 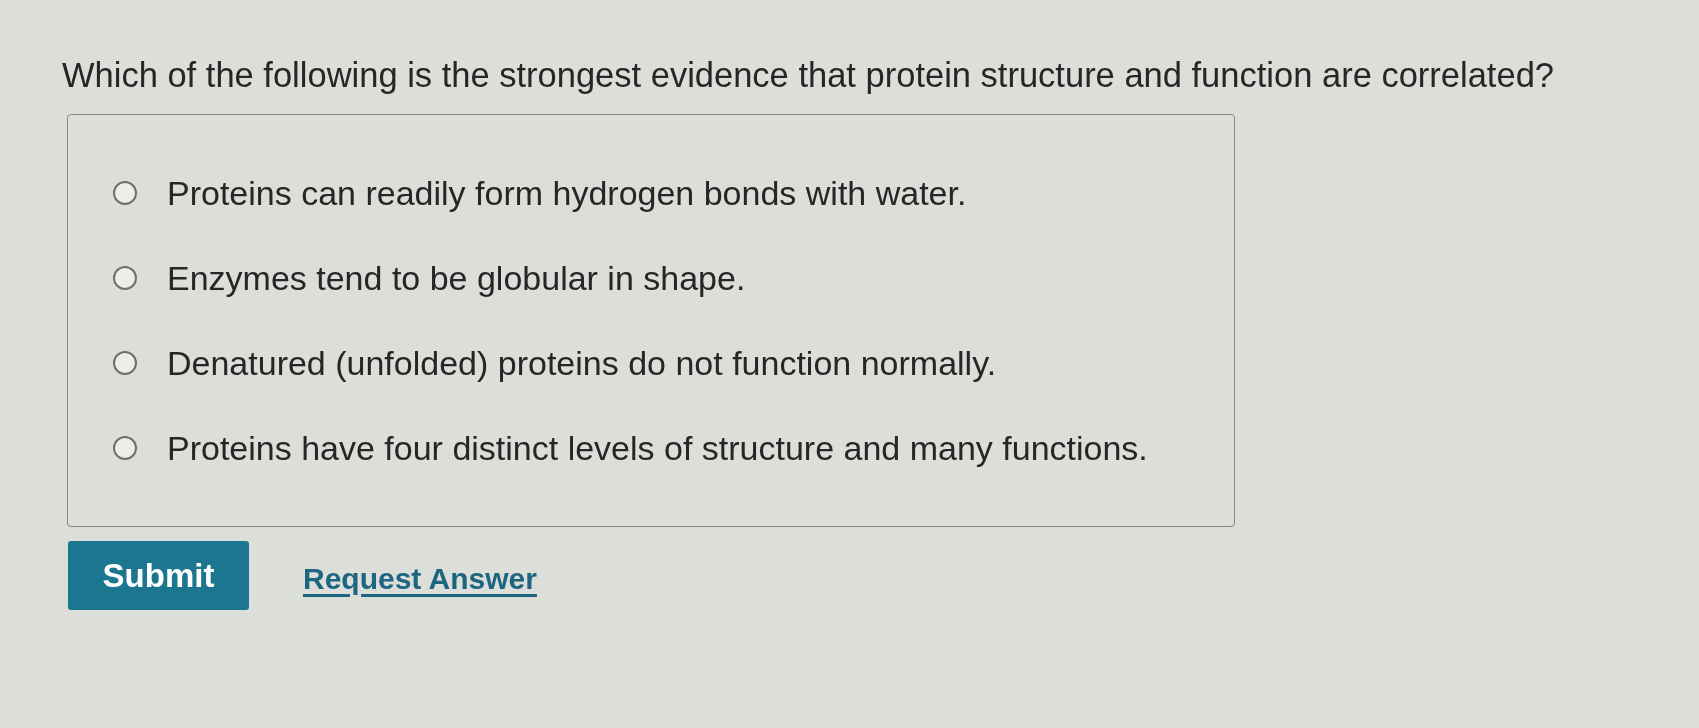 What do you see at coordinates (567, 193) in the screenshot?
I see `option-label: Proteins can readily form hydrogen bonds with water.` at bounding box center [567, 193].